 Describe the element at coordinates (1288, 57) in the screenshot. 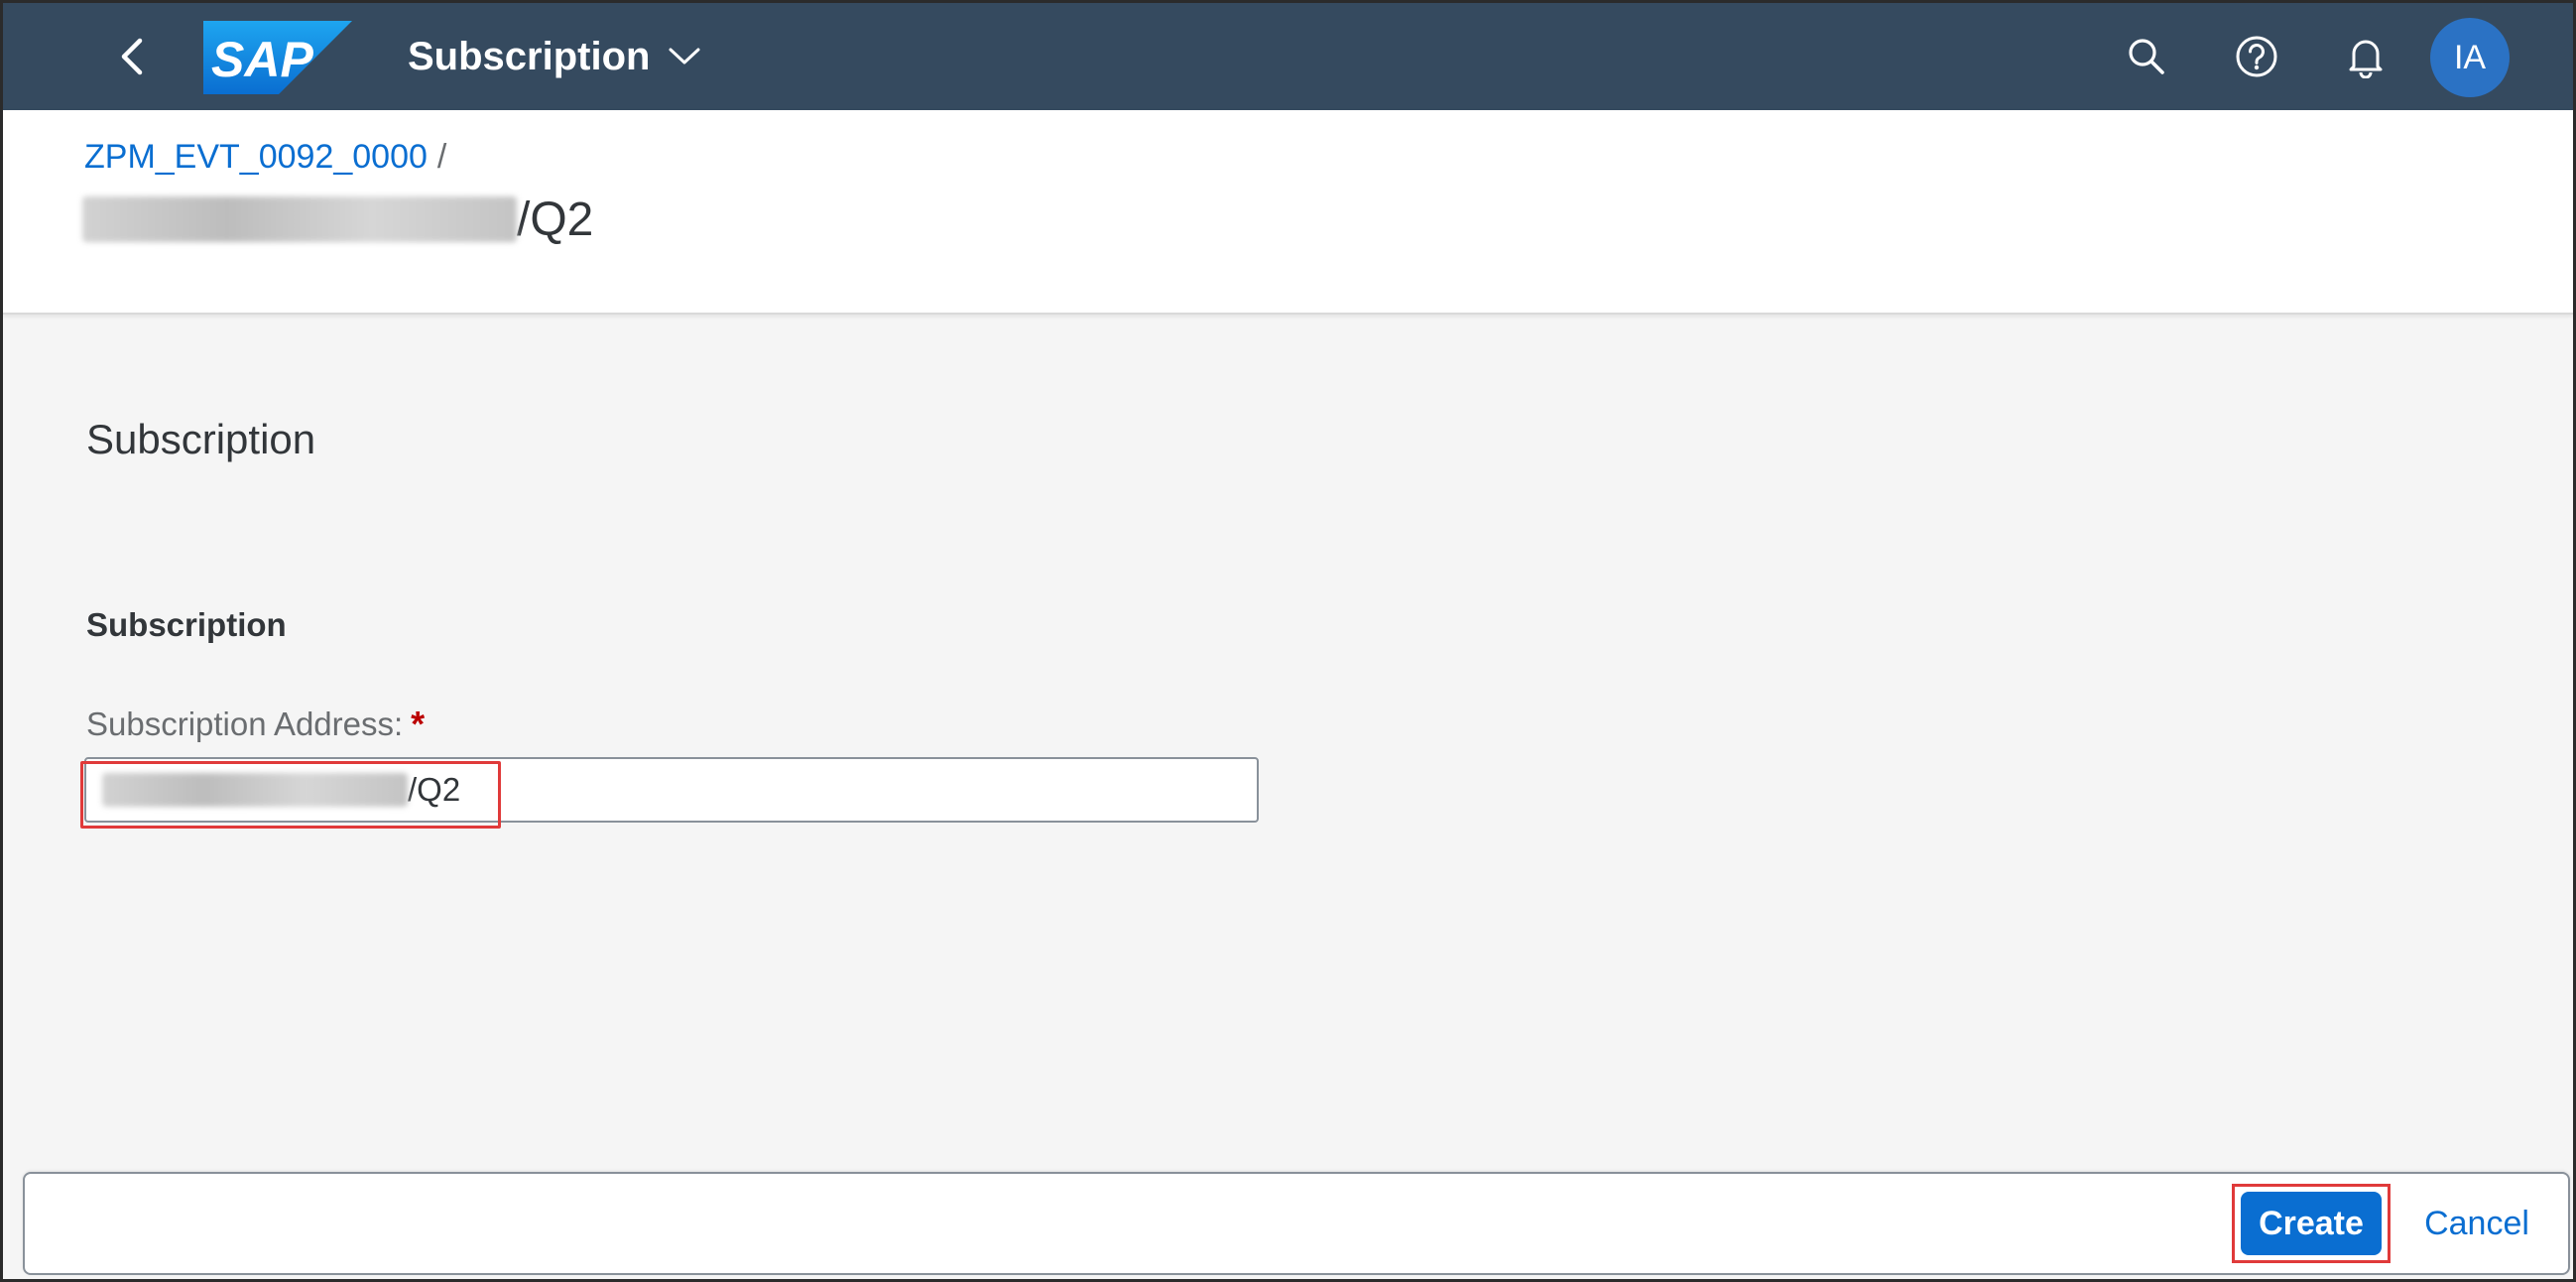

I see `shell-bar: SAP Subscription IA` at that location.